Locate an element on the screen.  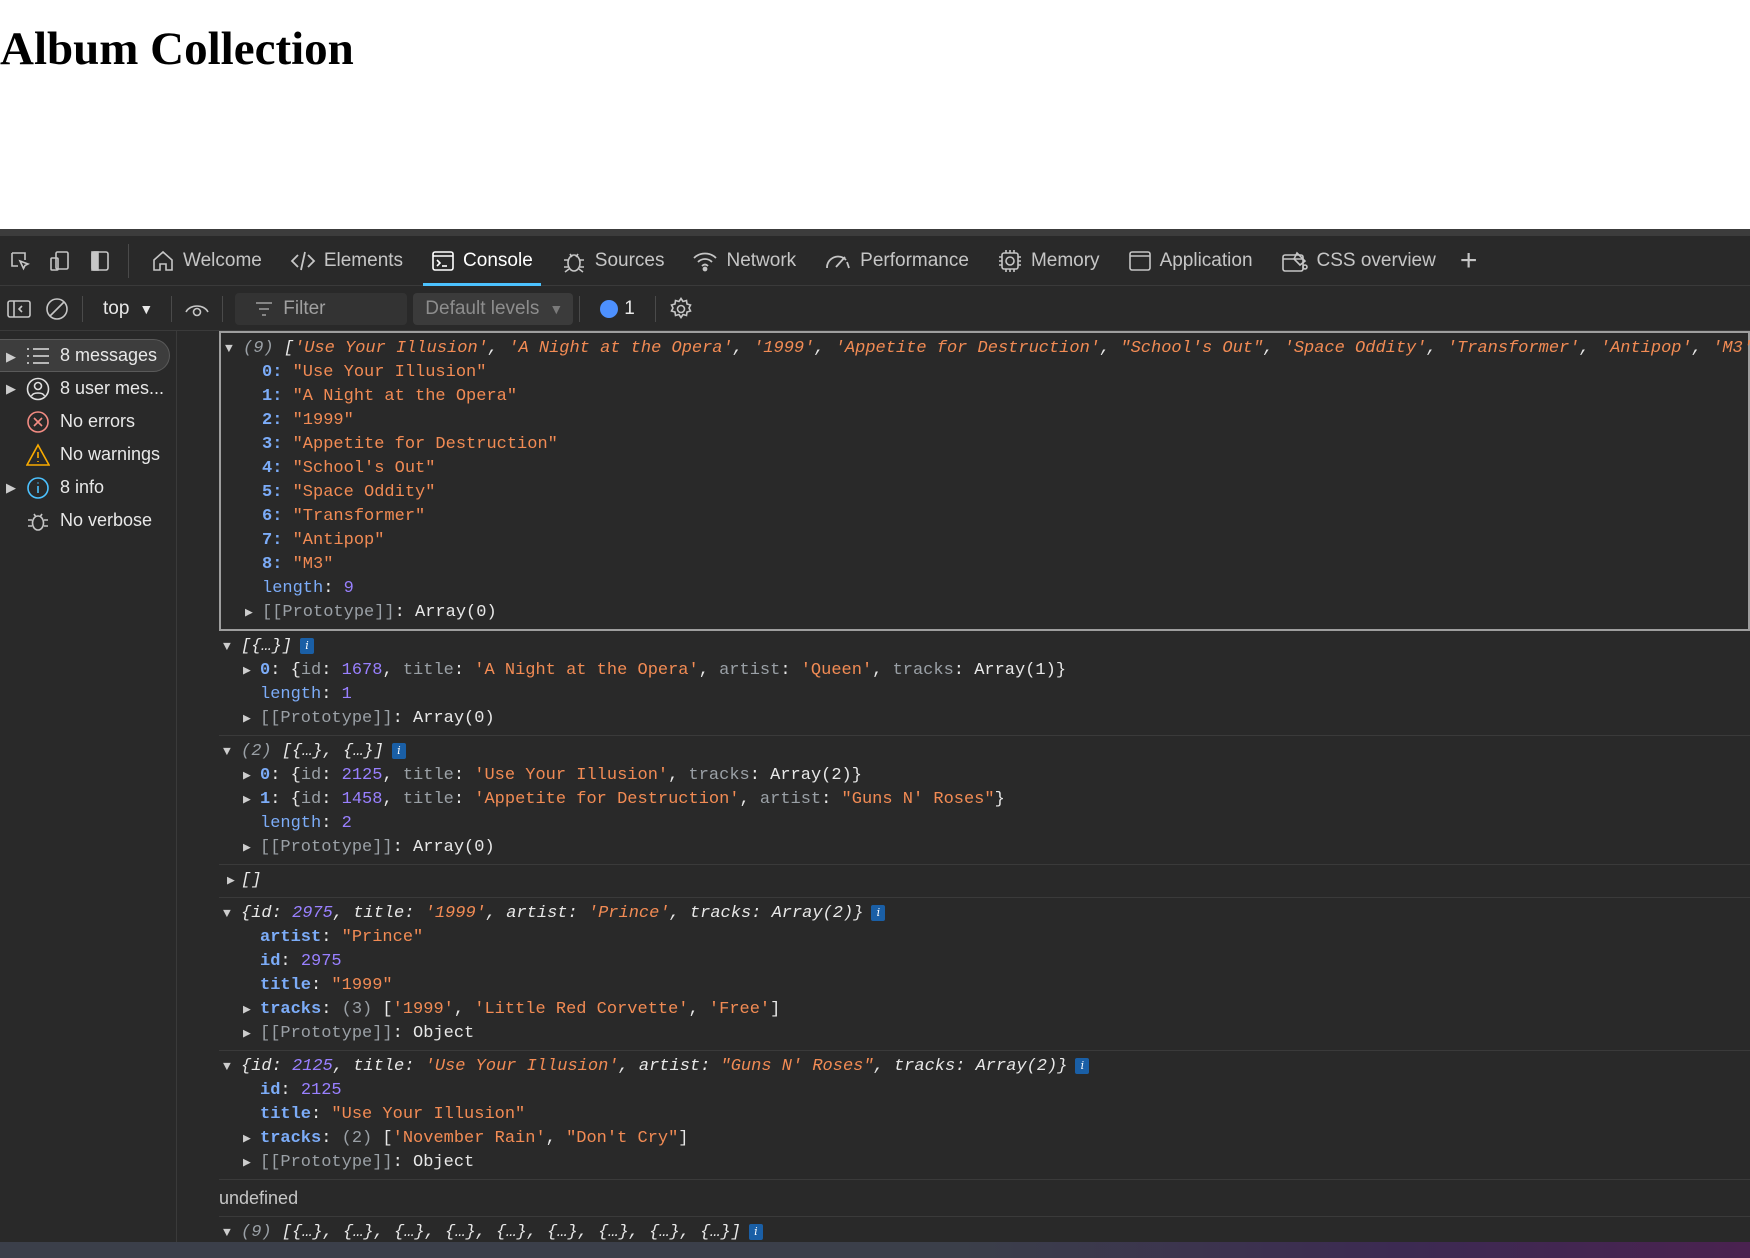
tab-welcome: Welcome is located at coordinates (206, 261).